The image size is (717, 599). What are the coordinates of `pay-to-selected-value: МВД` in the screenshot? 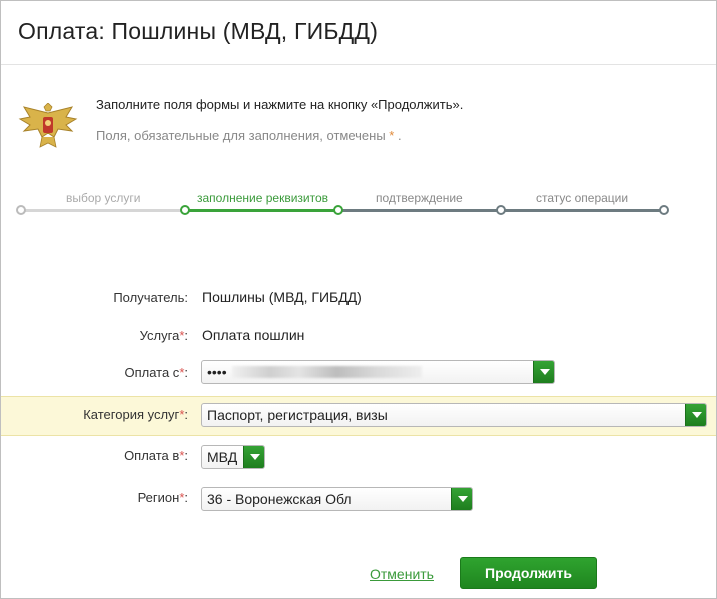 It's located at (222, 457).